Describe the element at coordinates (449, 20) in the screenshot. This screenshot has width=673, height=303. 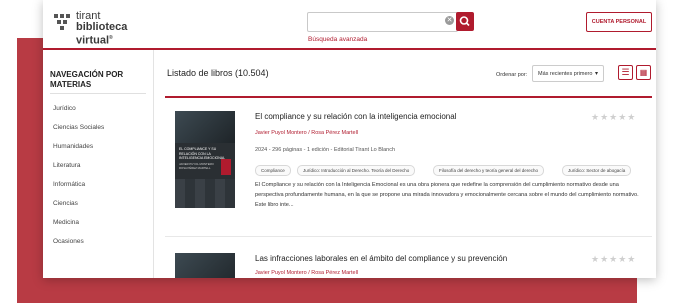
I see `clear-icon: ✕` at that location.